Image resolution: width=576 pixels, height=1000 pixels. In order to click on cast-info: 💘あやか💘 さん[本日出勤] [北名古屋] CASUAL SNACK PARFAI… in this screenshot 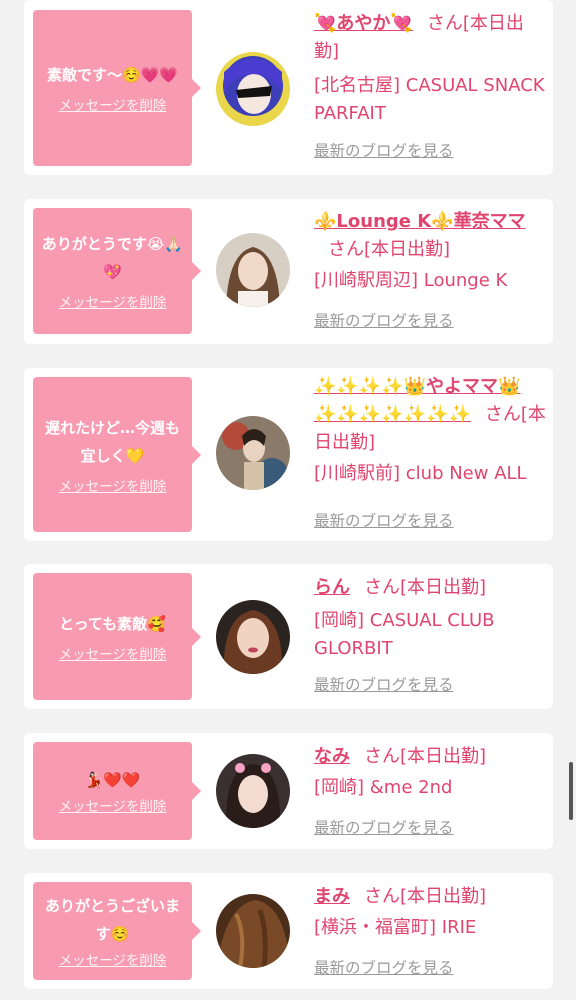, I will do `click(430, 85)`.